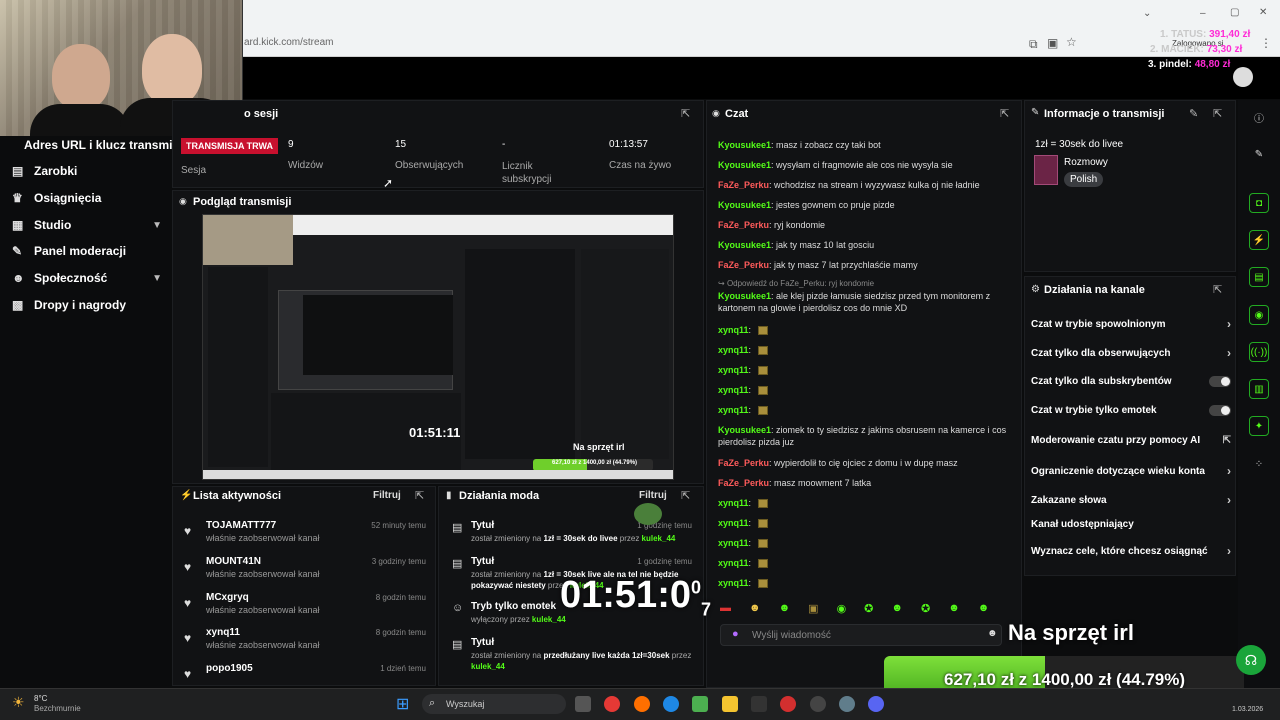 The width and height of the screenshot is (1280, 720). I want to click on activity-name: popo1905, so click(229, 668).